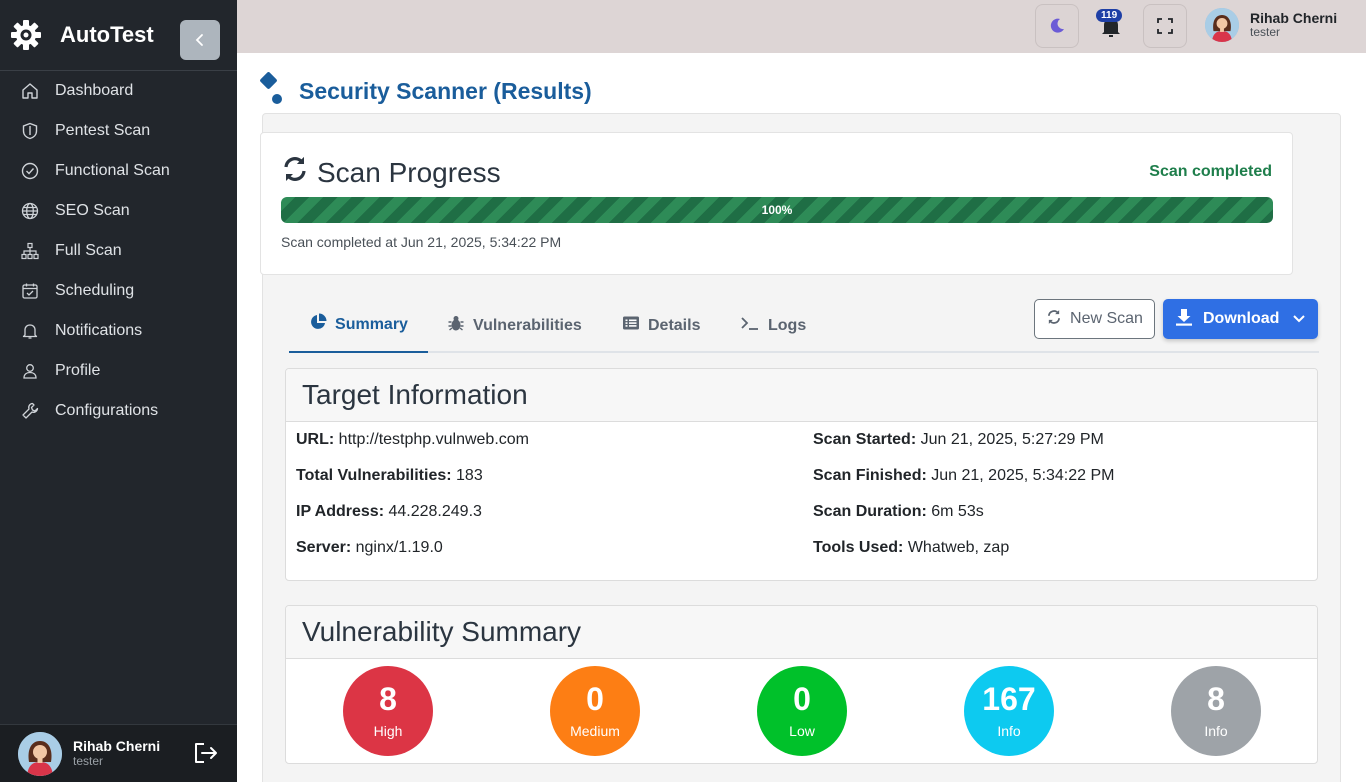 This screenshot has width=1366, height=782. I want to click on sidebar-item-dashboard: Dashboard, so click(118, 91).